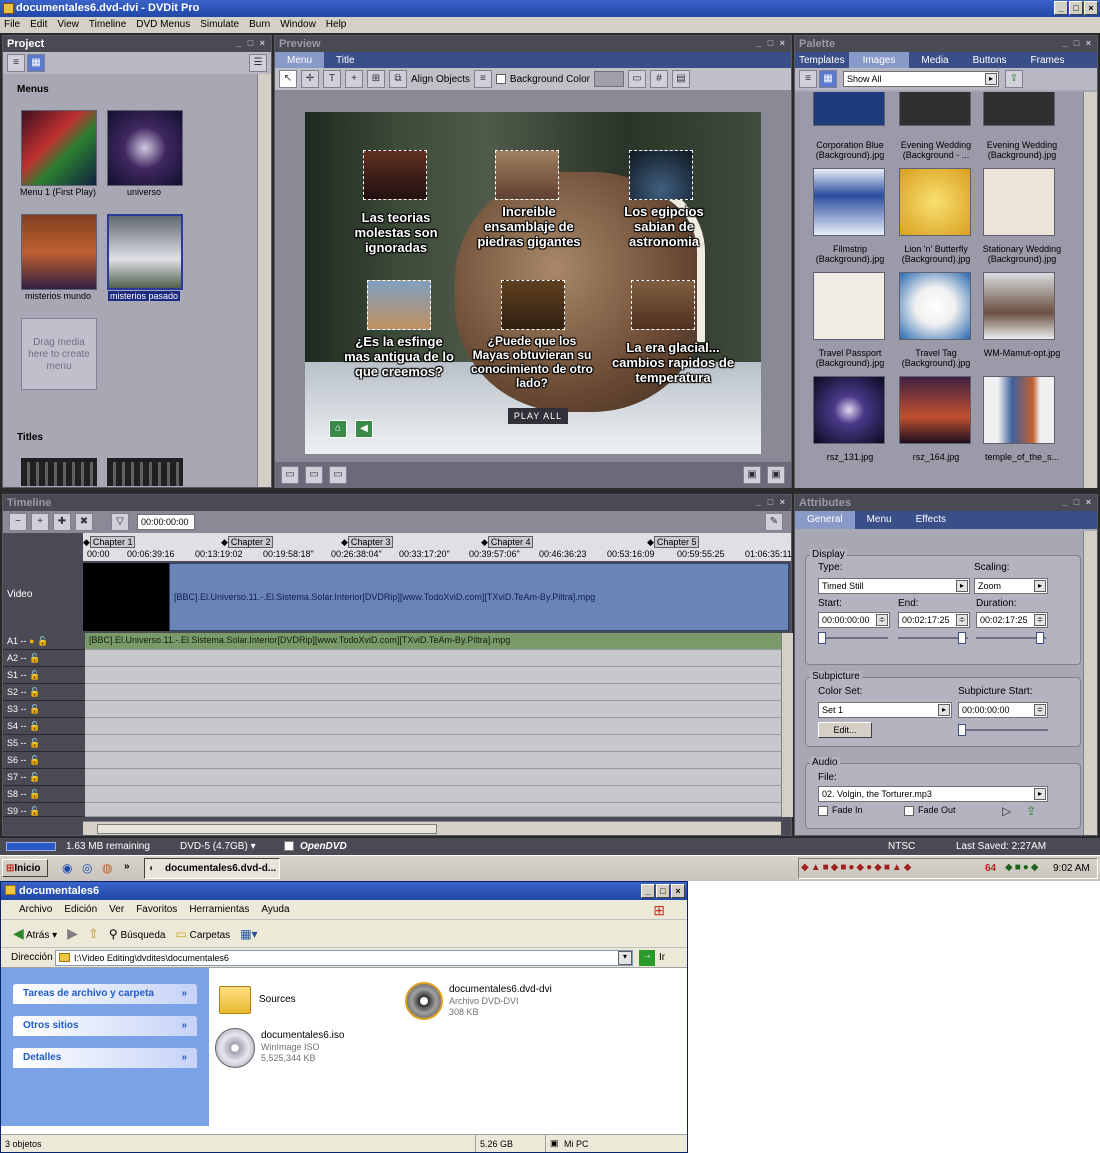 Image resolution: width=1100 pixels, height=1153 pixels. Describe the element at coordinates (854, 620) in the screenshot. I see `start-field: 00:00:00:00 ≑` at that location.